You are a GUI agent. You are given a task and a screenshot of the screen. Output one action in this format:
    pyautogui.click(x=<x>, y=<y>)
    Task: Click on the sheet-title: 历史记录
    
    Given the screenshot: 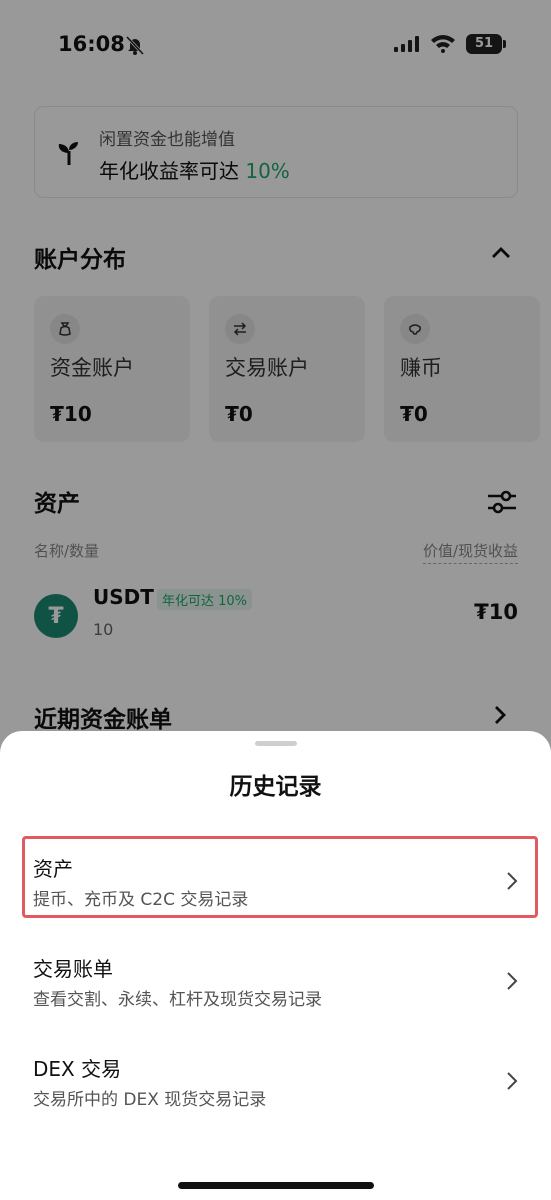 What is the action you would take?
    pyautogui.click(x=275, y=787)
    